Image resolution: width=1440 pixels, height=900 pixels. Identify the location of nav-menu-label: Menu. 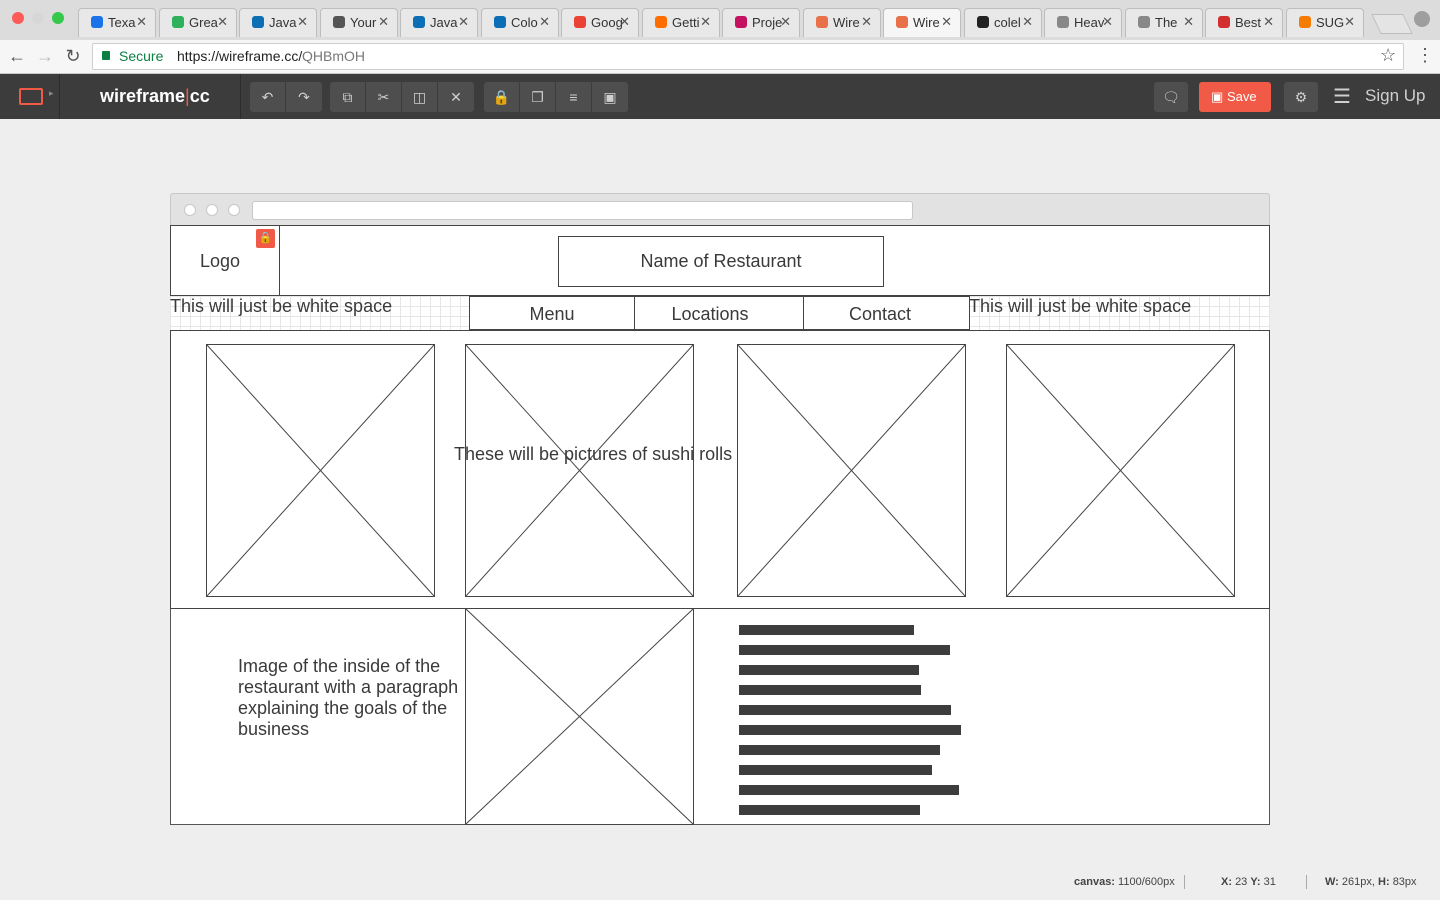
(552, 314).